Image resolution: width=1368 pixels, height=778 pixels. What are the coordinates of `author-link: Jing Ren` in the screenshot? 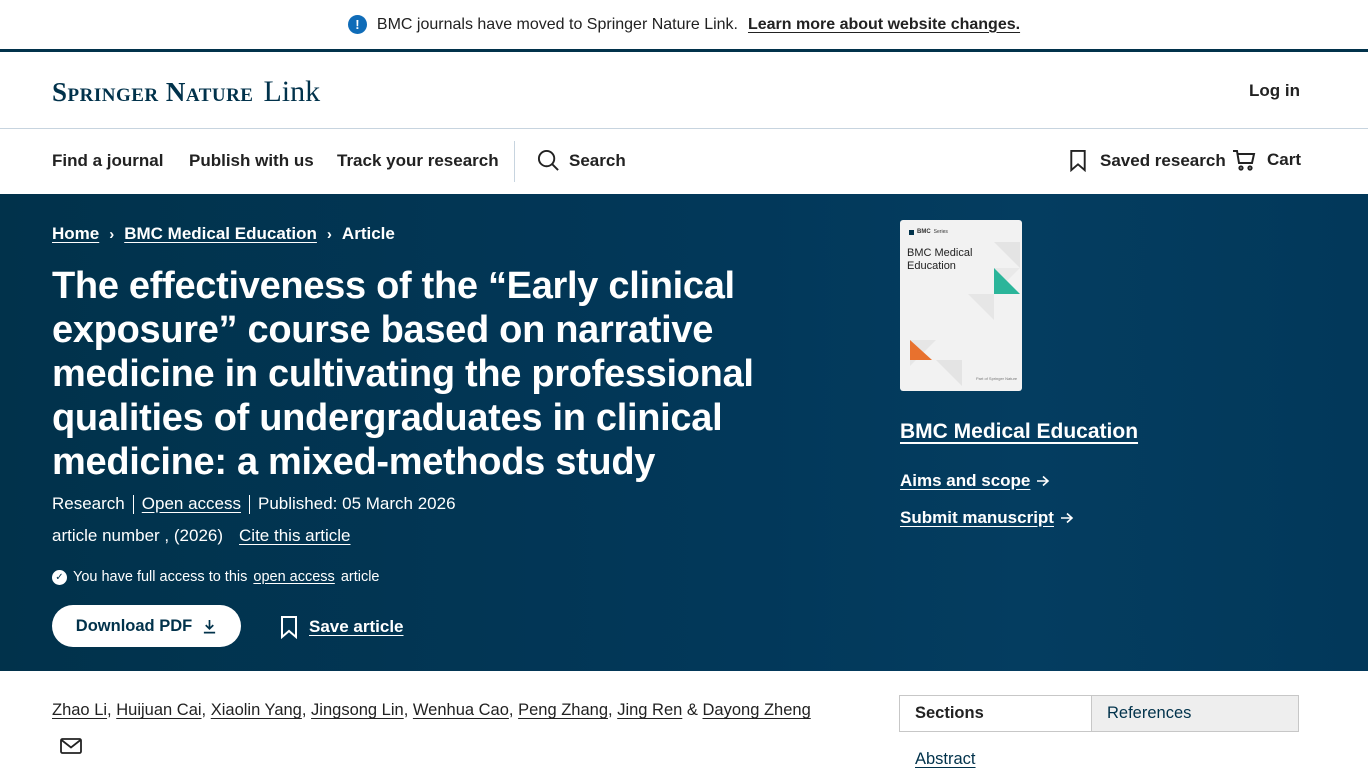 It's located at (649, 710).